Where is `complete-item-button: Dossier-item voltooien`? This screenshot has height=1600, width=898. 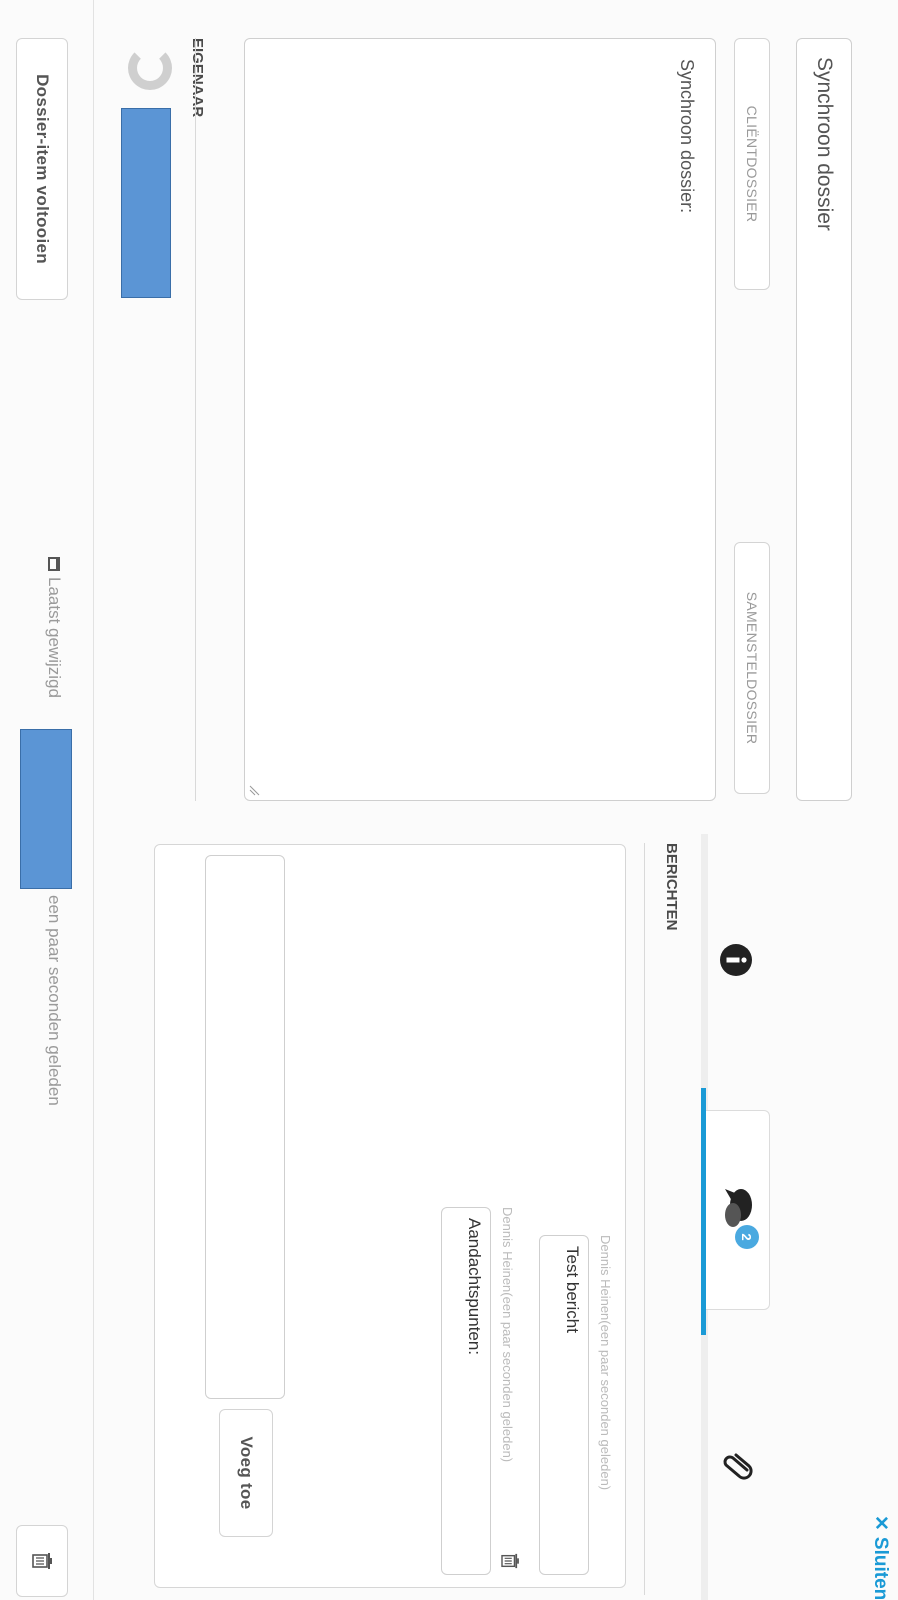 complete-item-button: Dossier-item voltooien is located at coordinates (42, 169).